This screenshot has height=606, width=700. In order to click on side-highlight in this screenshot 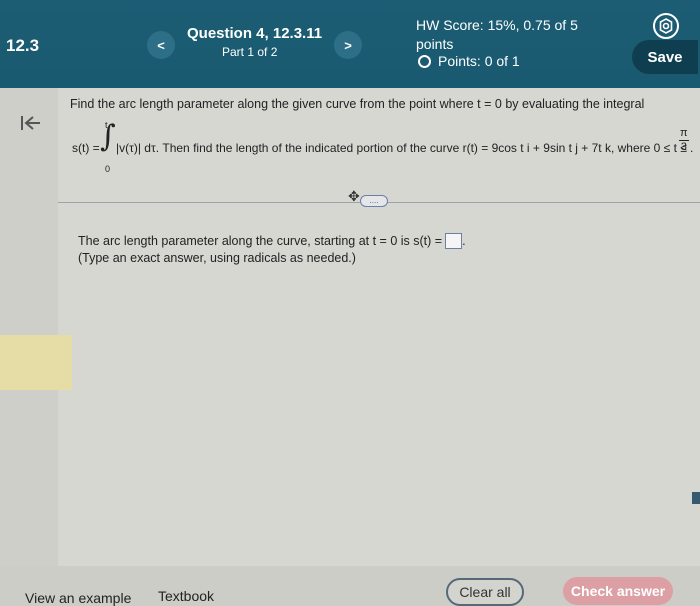, I will do `click(36, 362)`.